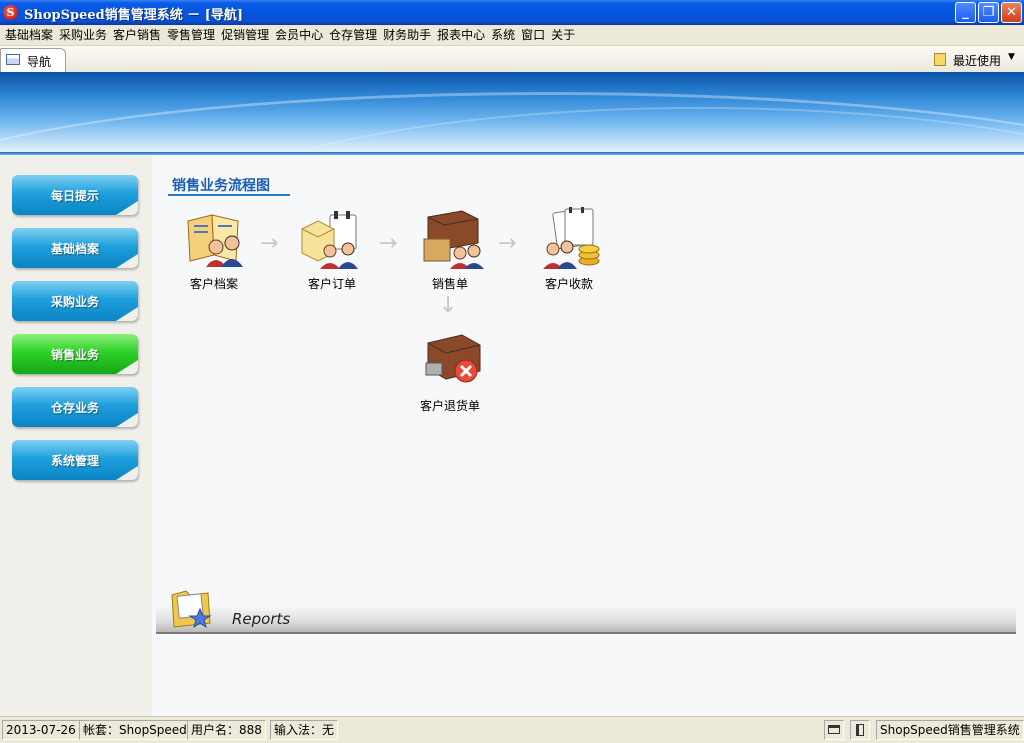 Image resolution: width=1024 pixels, height=743 pixels. What do you see at coordinates (407, 35) in the screenshot?
I see `menu-finance: 财务助手` at bounding box center [407, 35].